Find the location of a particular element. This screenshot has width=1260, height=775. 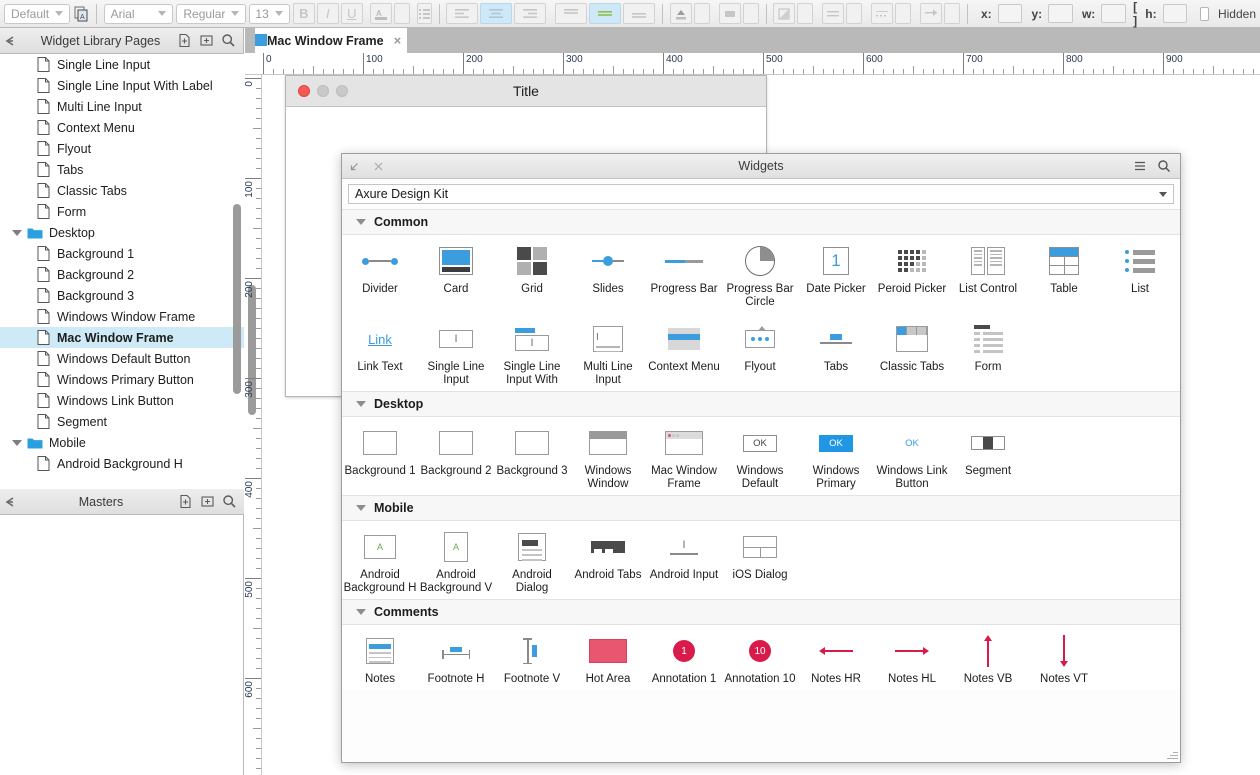

date-icon: 1 is located at coordinates (836, 261).